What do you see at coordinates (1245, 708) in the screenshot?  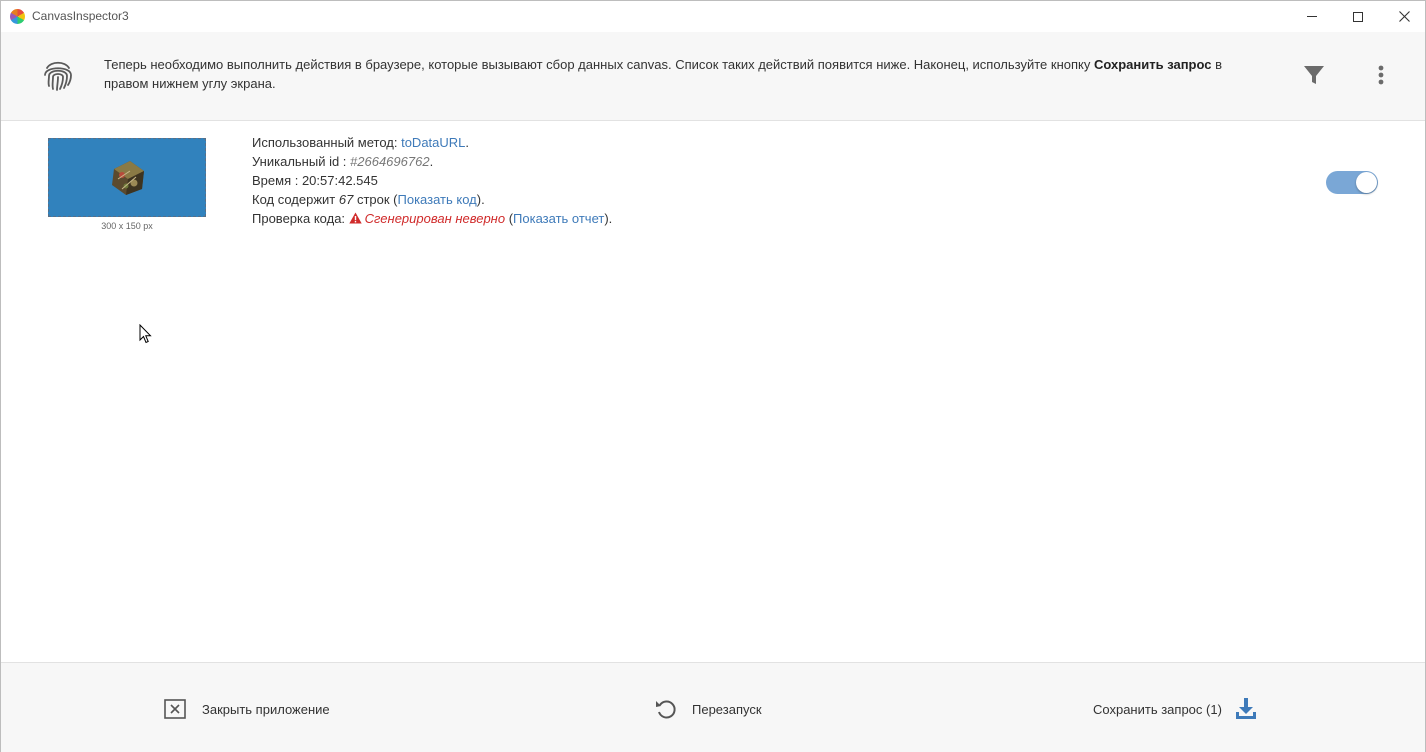 I see `download-icon` at bounding box center [1245, 708].